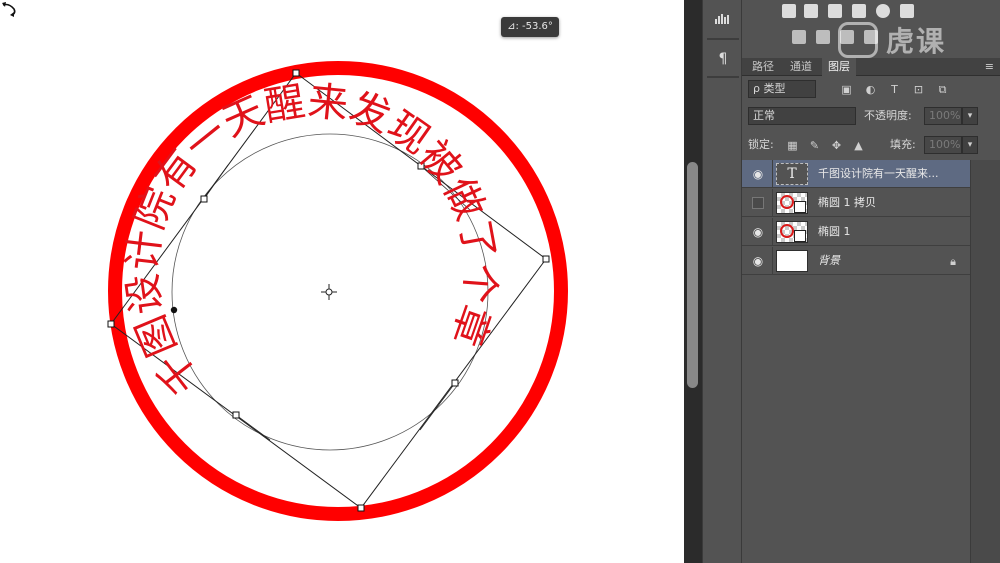 This screenshot has height=563, width=1000. What do you see at coordinates (811, 11) in the screenshot?
I see `balance-icon` at bounding box center [811, 11].